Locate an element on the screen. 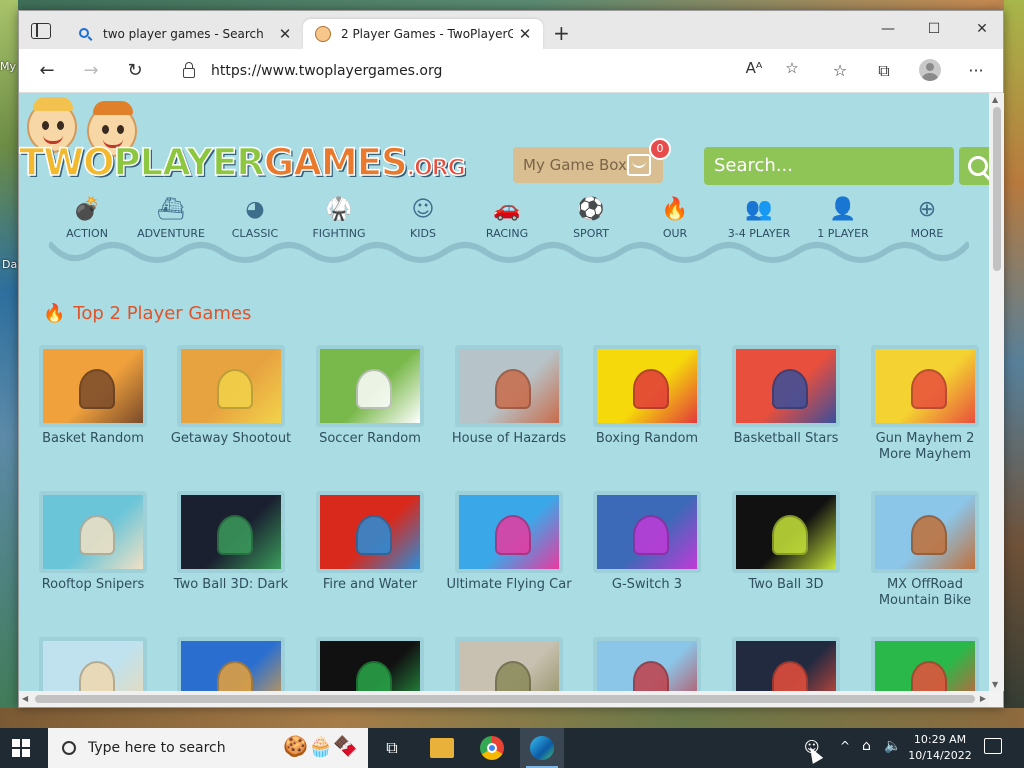 This screenshot has width=1024, height=768. chrome-icon is located at coordinates (492, 748).